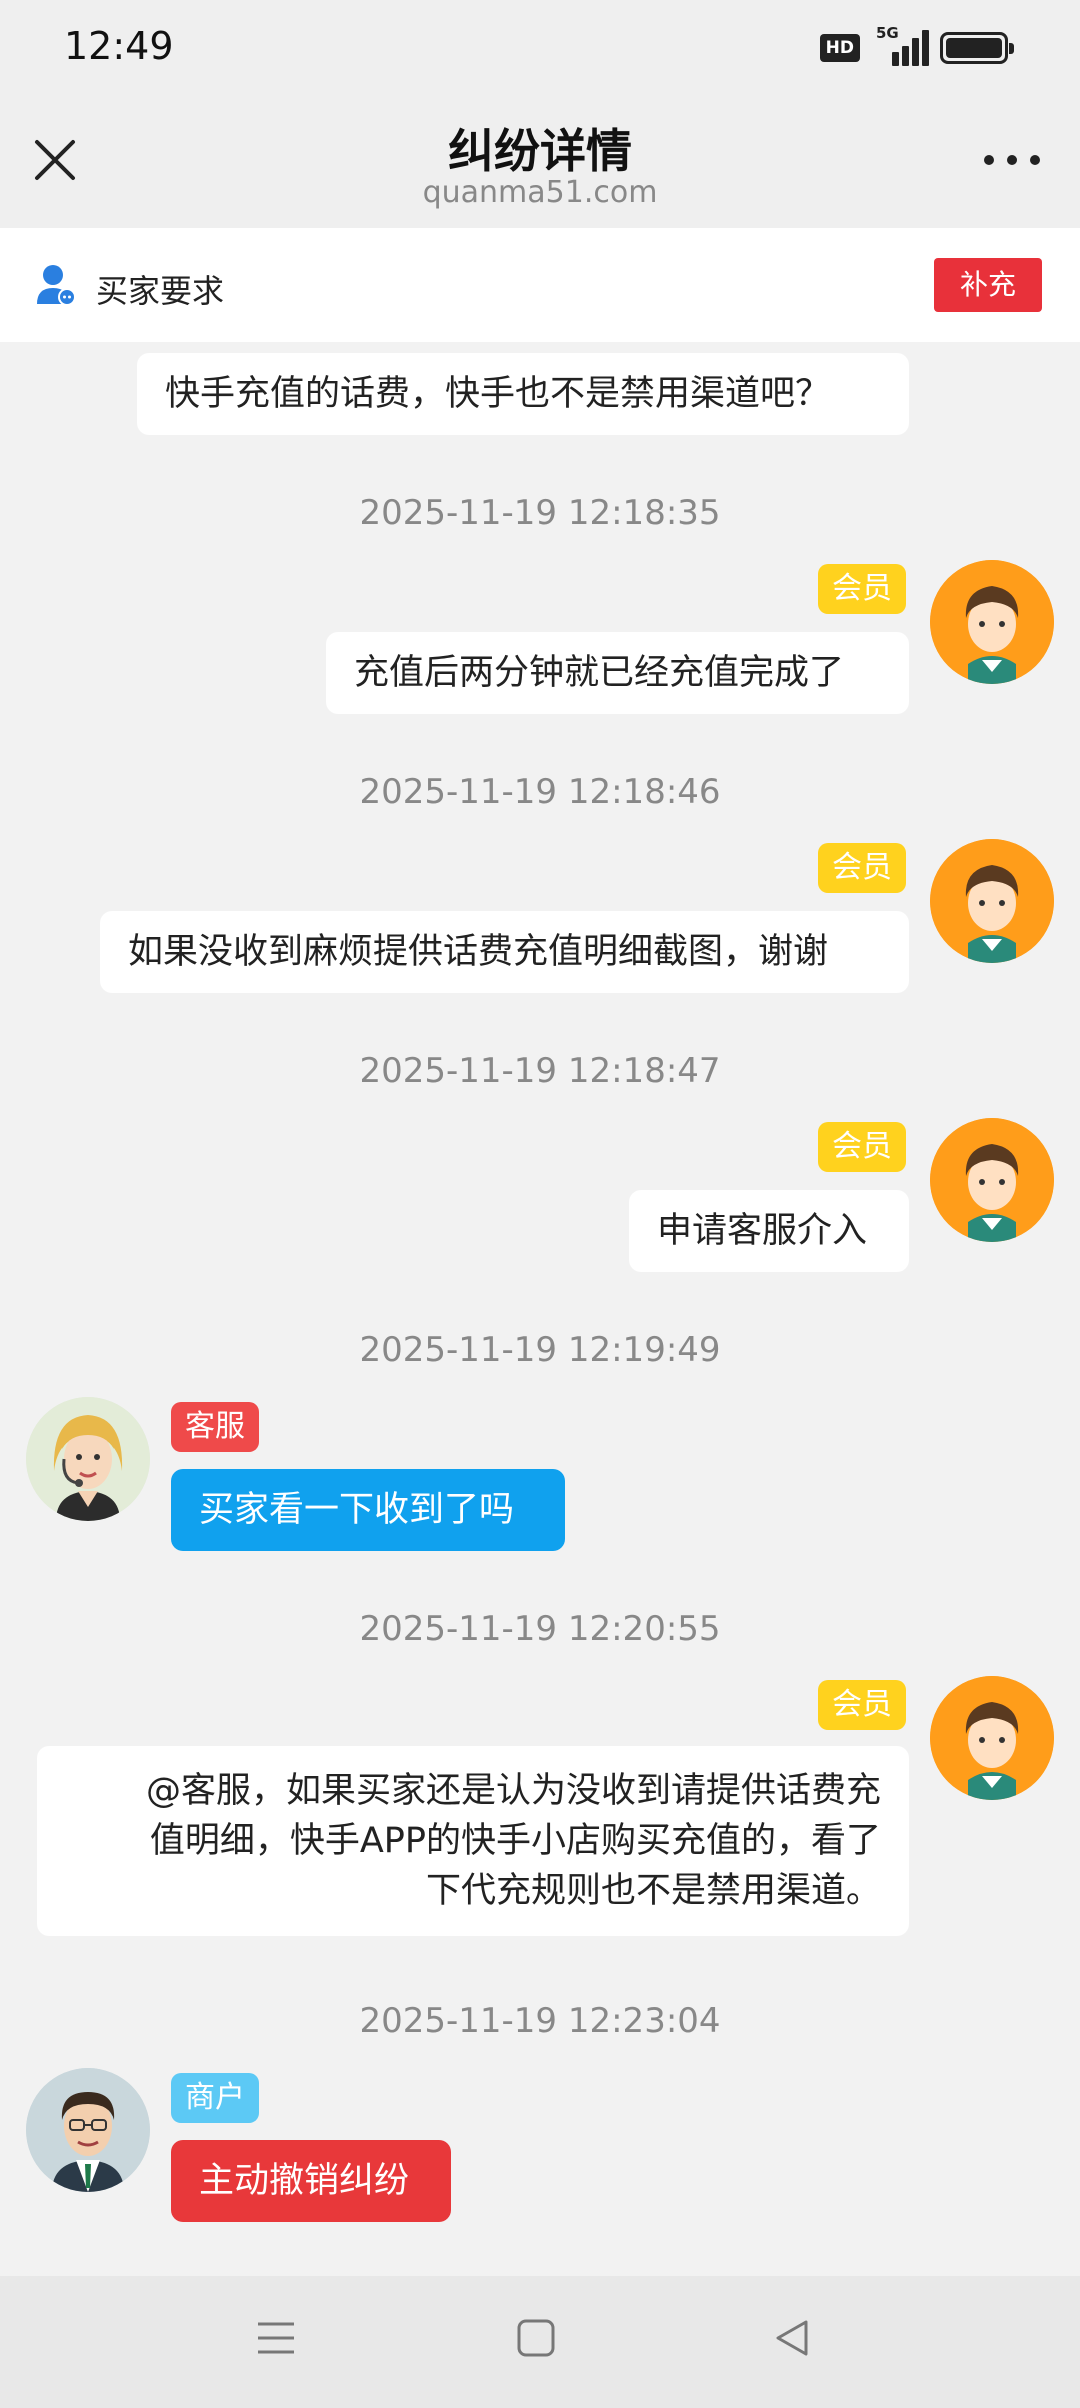 This screenshot has width=1080, height=2408. Describe the element at coordinates (515, 1841) in the screenshot. I see `message-line: 值明细，快手APP的快手小店购买充值的，看了` at that location.